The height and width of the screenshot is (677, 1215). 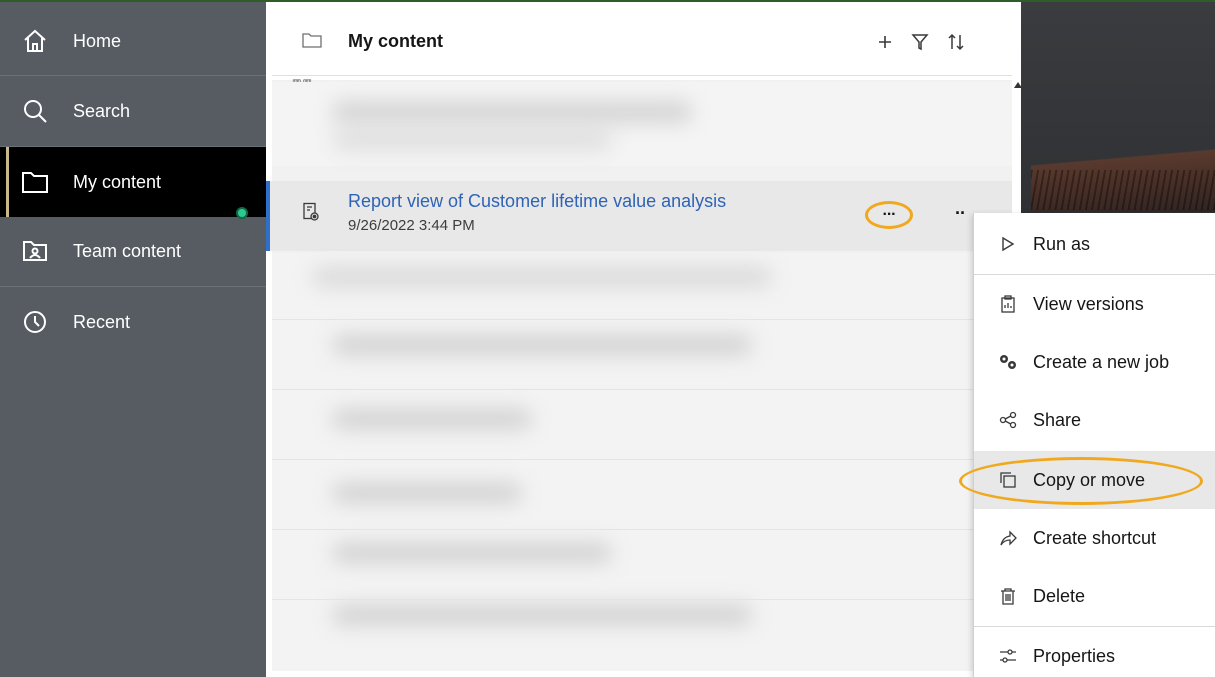 What do you see at coordinates (642, 124) in the screenshot?
I see `list-item` at bounding box center [642, 124].